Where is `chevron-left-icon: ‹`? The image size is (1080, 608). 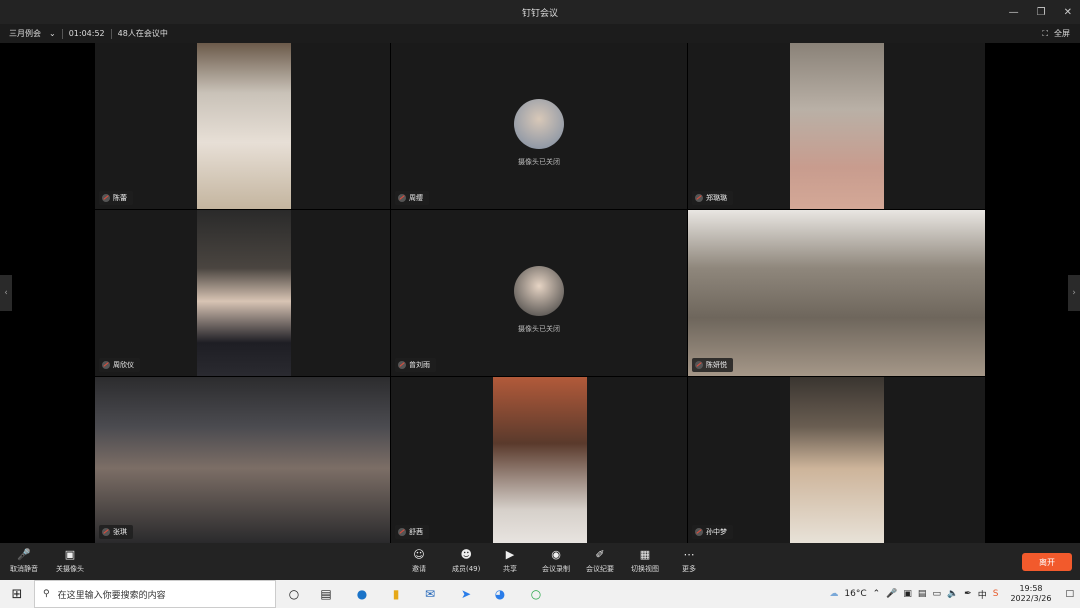 chevron-left-icon: ‹ is located at coordinates (6, 293).